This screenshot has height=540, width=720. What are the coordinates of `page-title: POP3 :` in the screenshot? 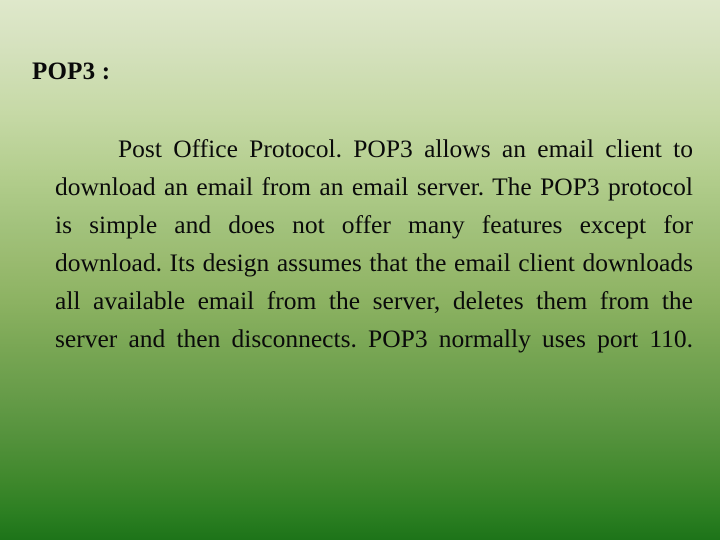 It's located at (71, 71).